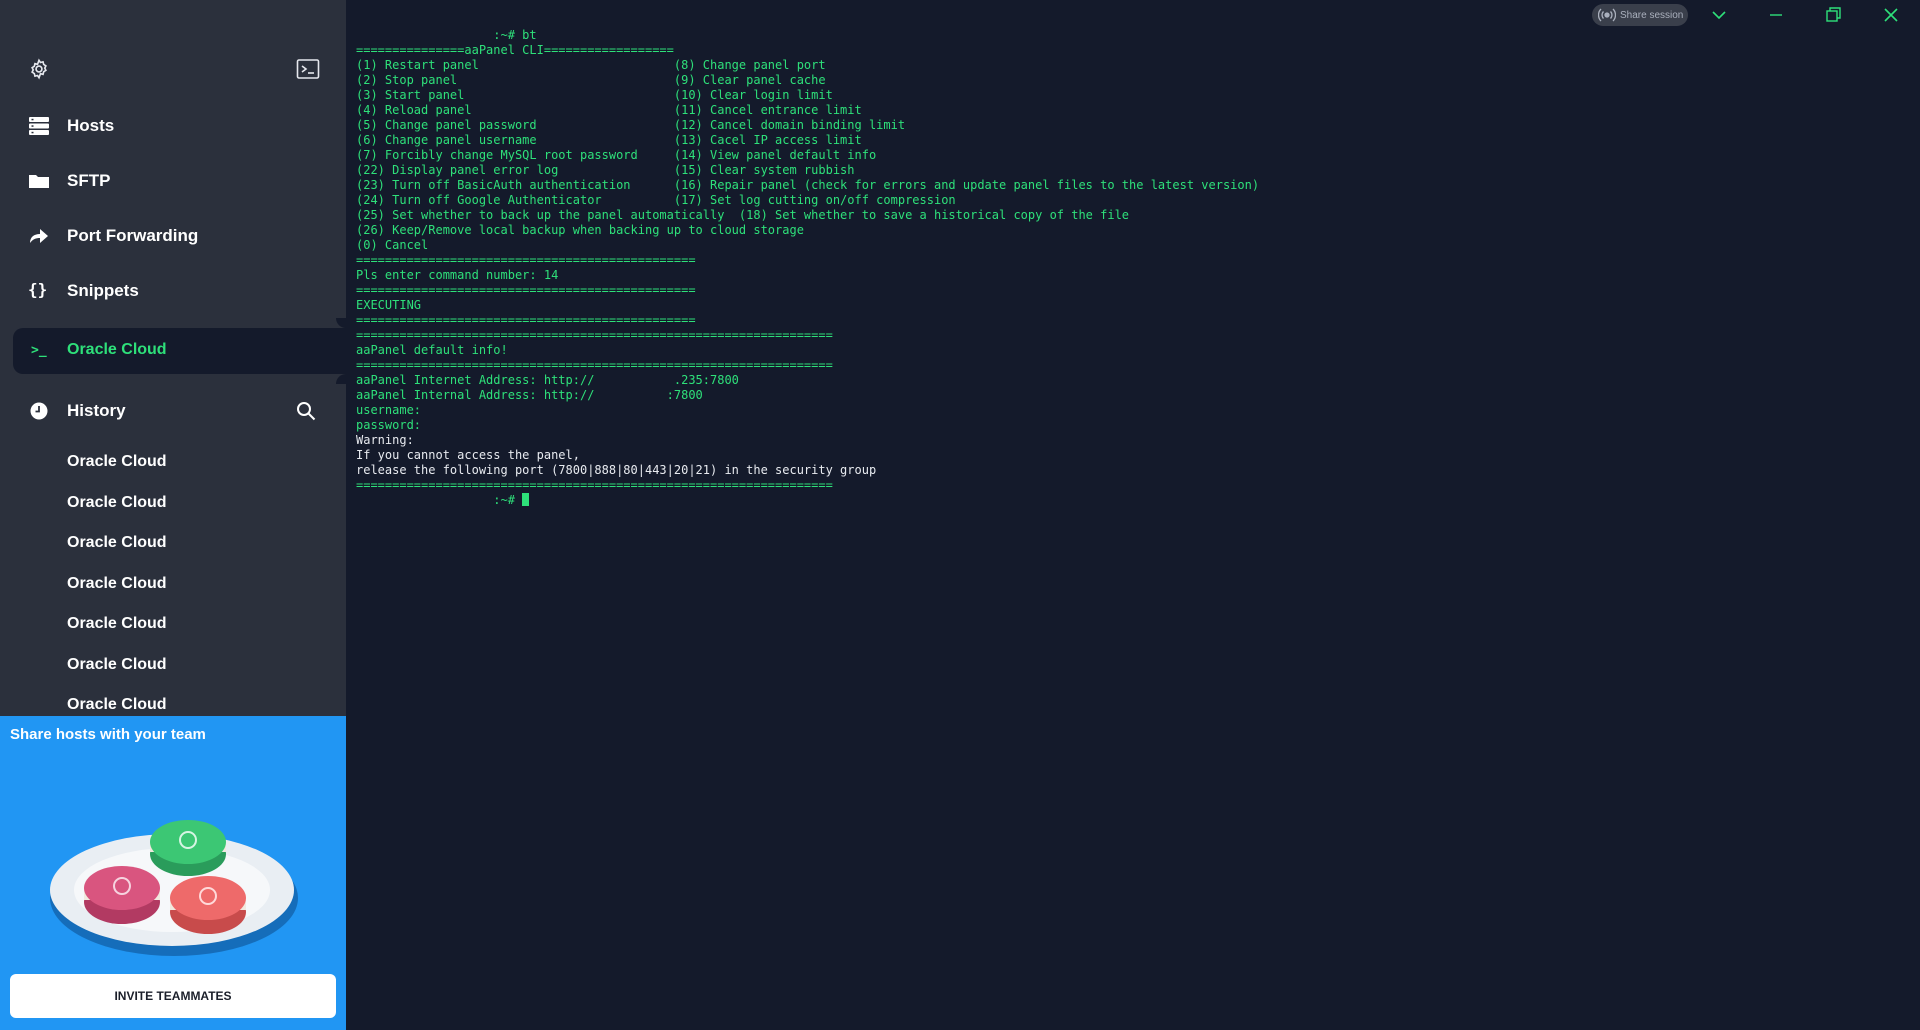 The height and width of the screenshot is (1030, 1920). What do you see at coordinates (432, 350) in the screenshot?
I see `terminal-line: aaPanel default info!` at bounding box center [432, 350].